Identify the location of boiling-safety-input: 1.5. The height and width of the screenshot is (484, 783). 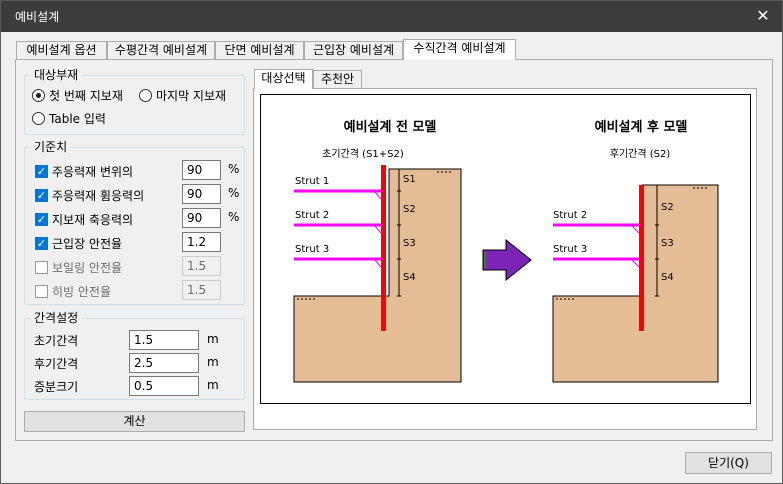
(201, 266).